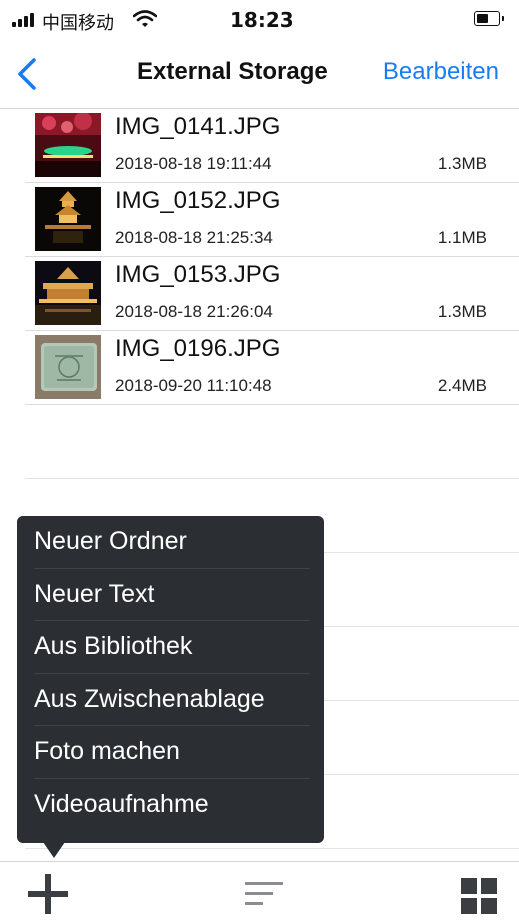 The image size is (519, 921). What do you see at coordinates (193, 163) in the screenshot?
I see `file-date: 2018-08-18 19:11:44` at bounding box center [193, 163].